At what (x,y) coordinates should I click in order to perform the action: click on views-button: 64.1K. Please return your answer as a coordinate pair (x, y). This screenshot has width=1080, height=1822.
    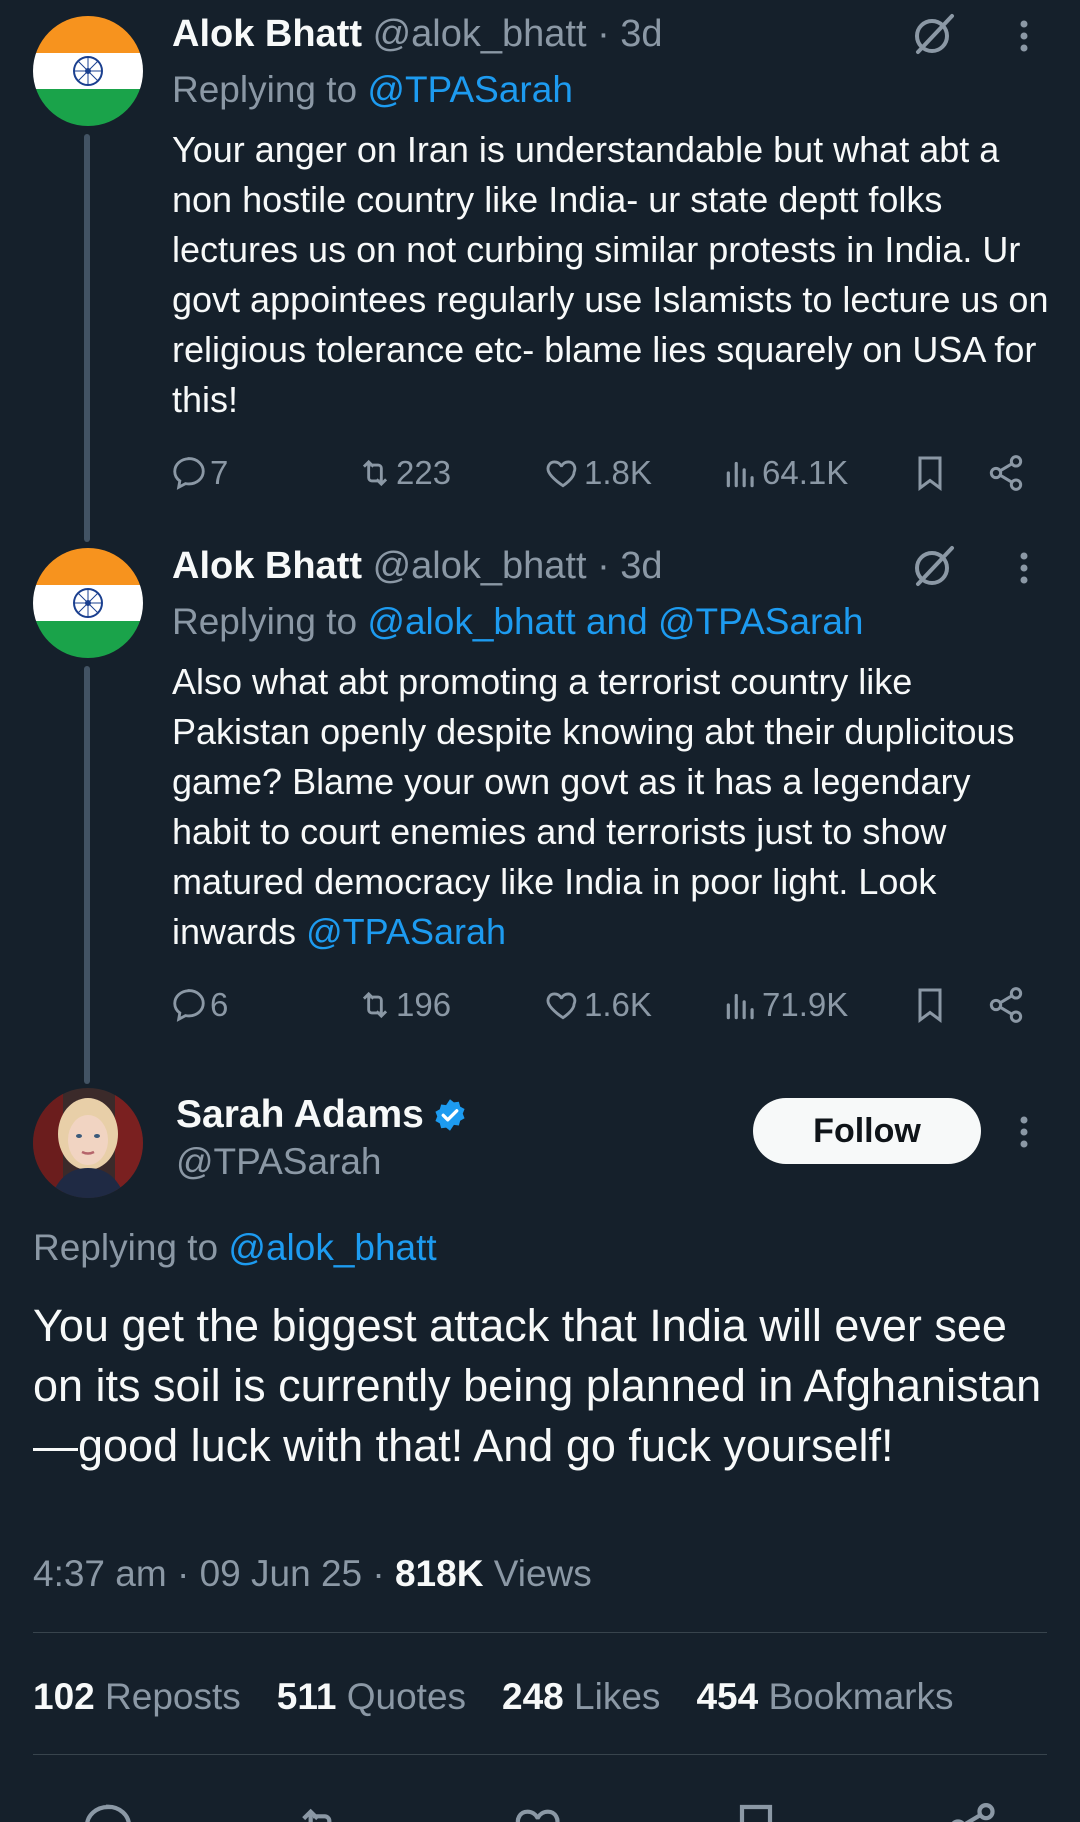
    Looking at the image, I should click on (785, 473).